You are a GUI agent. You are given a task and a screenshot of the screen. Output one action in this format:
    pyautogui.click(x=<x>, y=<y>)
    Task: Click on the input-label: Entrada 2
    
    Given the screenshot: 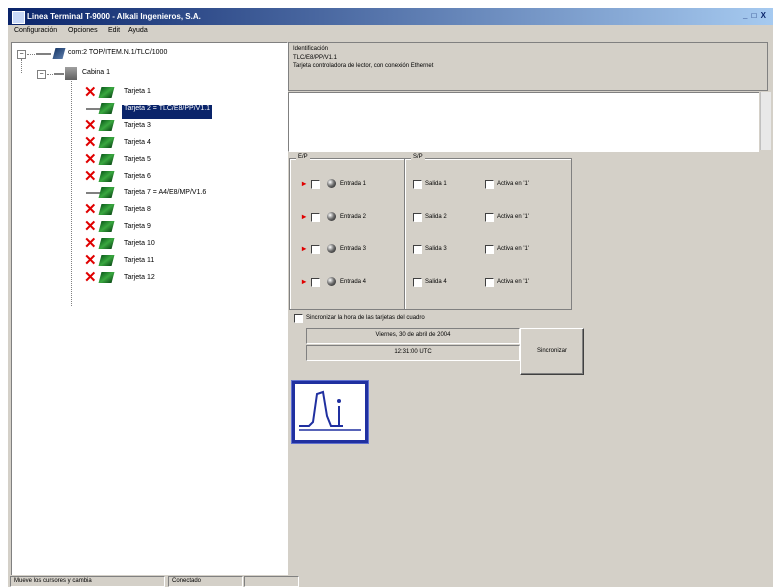 What is the action you would take?
    pyautogui.click(x=353, y=217)
    